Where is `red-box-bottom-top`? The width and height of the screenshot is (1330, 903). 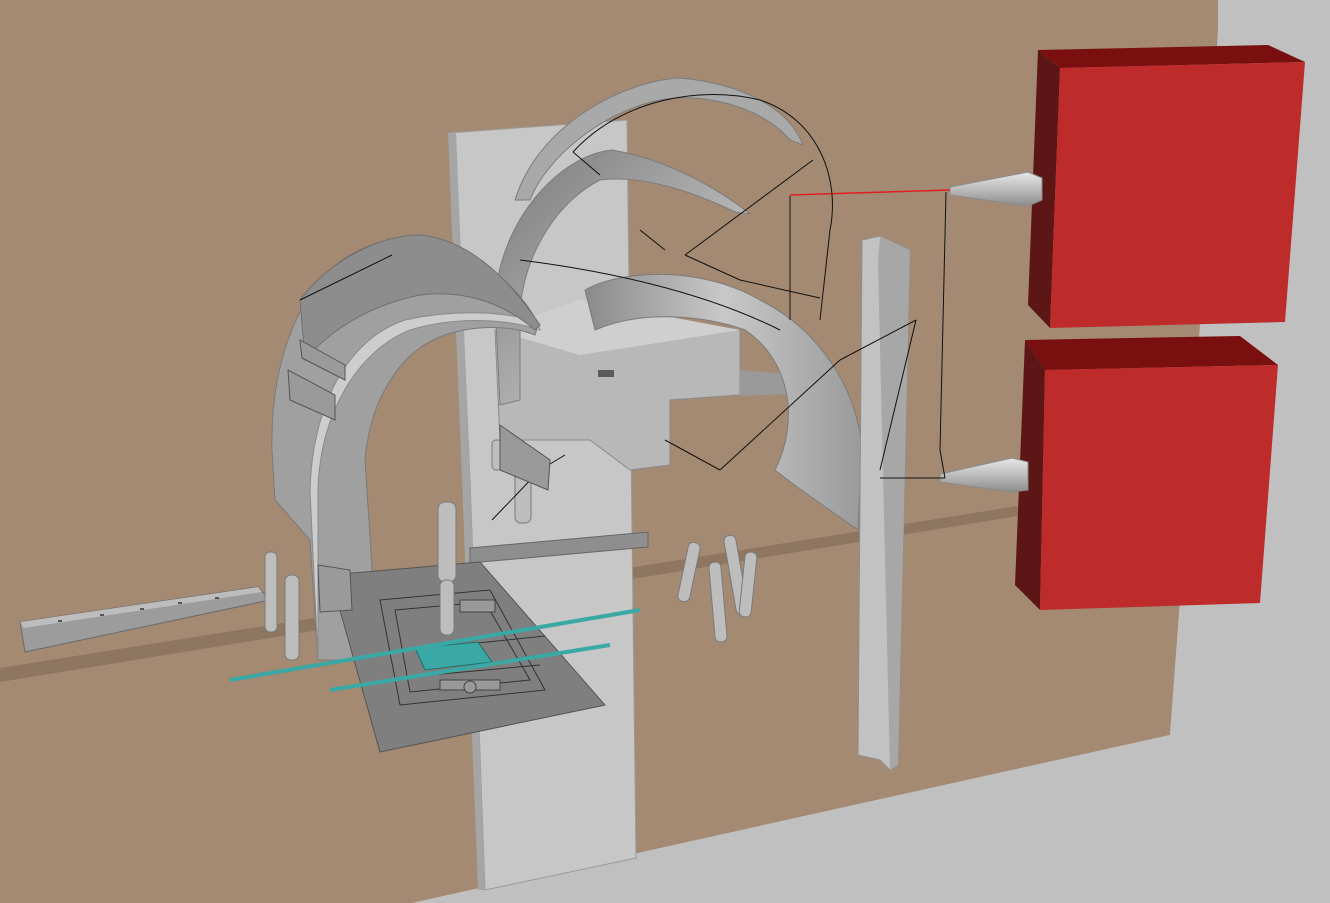 red-box-bottom-top is located at coordinates (1151, 353).